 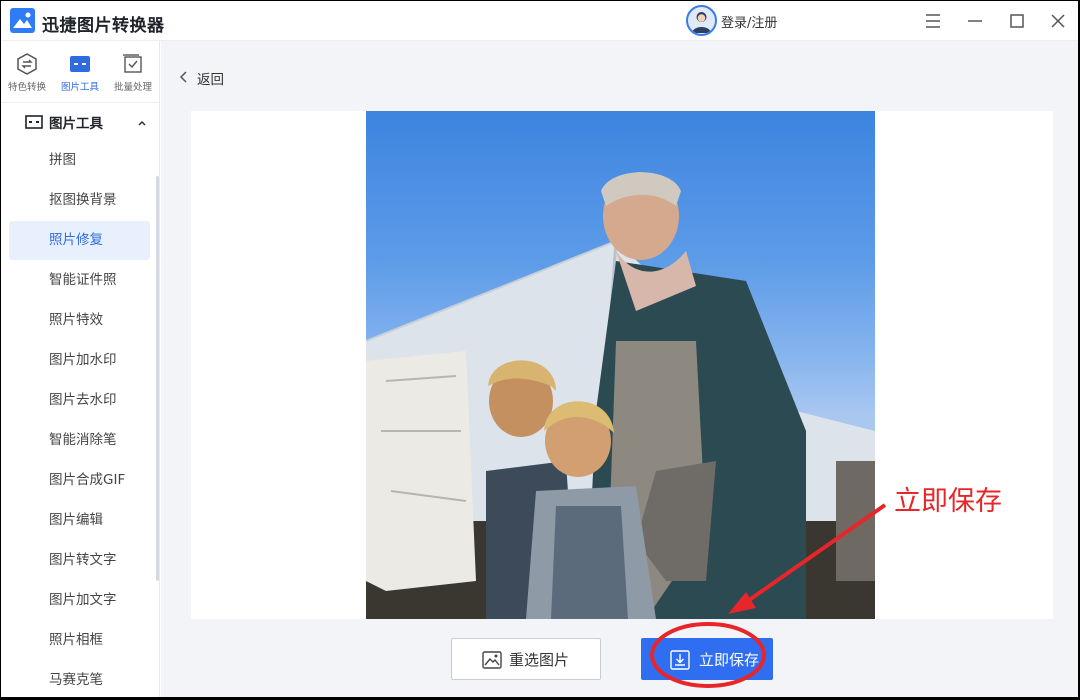 I want to click on sidebar-item-mosaic: 马赛克笔, so click(x=79, y=679).